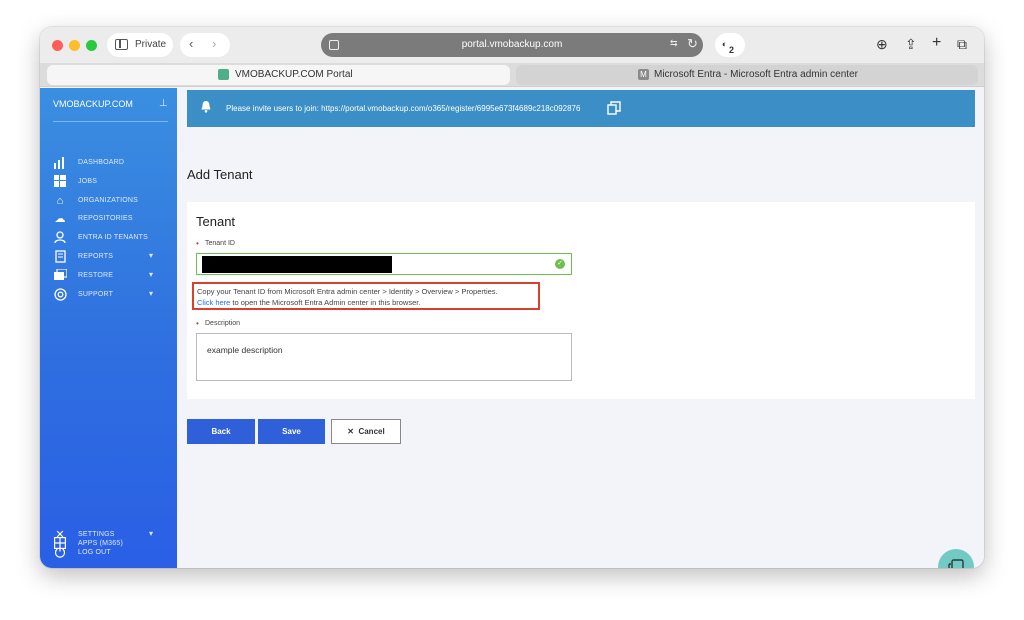 The width and height of the screenshot is (1024, 620). Describe the element at coordinates (223, 323) in the screenshot. I see `description-label: Description` at that location.